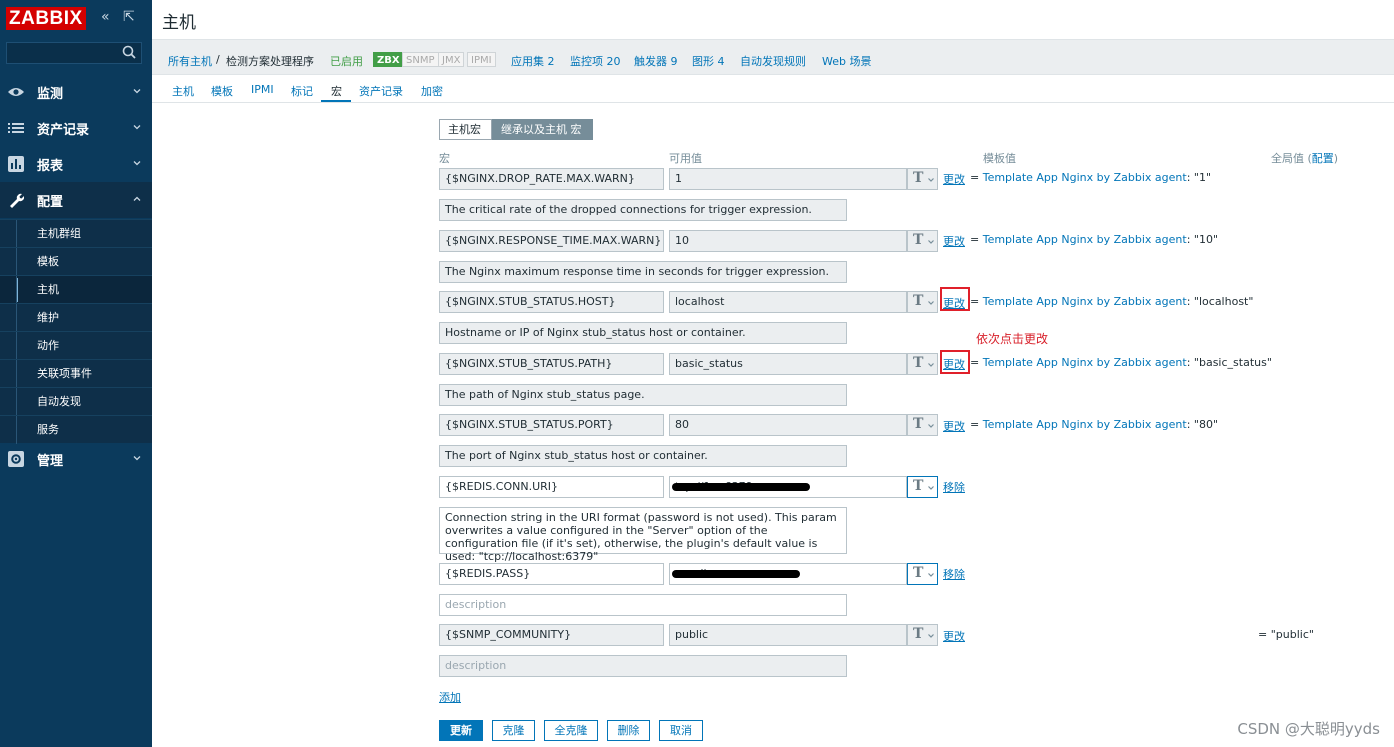  I want to click on submenu-event-correlation: 关联项事件, so click(76, 373).